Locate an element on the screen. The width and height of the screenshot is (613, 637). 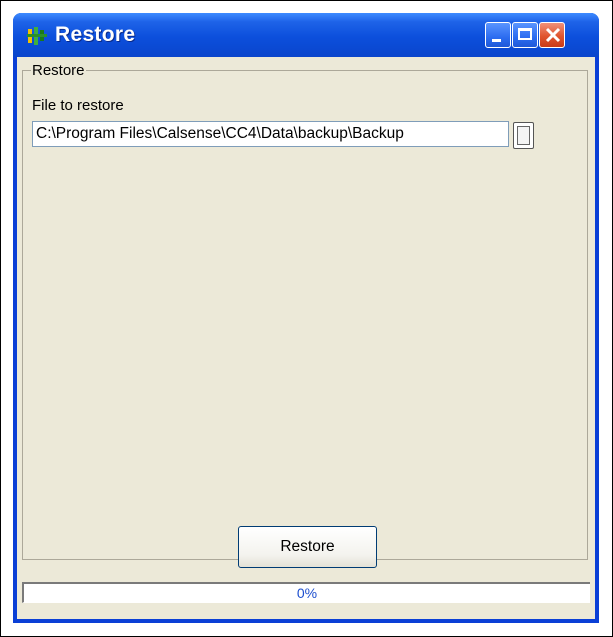
app-icon is located at coordinates (37, 36).